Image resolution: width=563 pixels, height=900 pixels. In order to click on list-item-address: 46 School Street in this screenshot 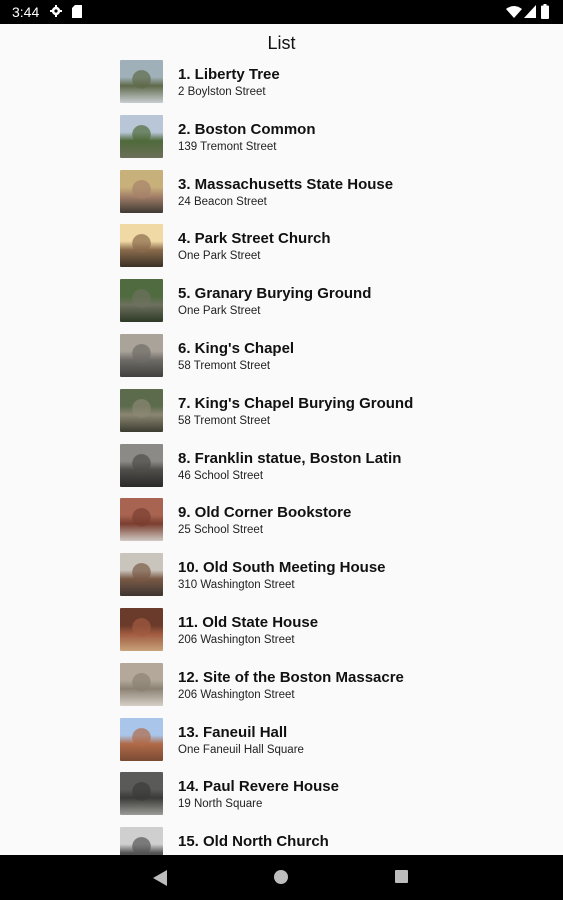, I will do `click(221, 475)`.